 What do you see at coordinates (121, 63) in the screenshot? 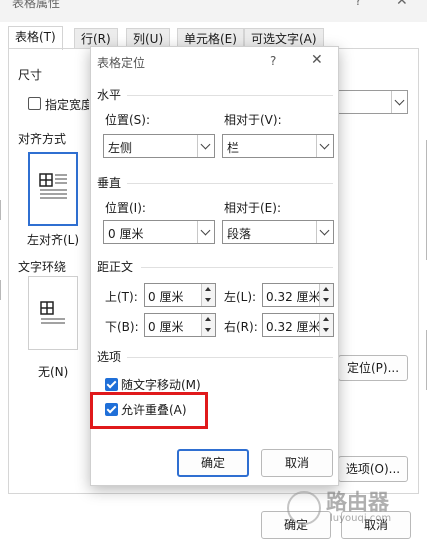
I see `inner-dialog-title: 表格定位` at bounding box center [121, 63].